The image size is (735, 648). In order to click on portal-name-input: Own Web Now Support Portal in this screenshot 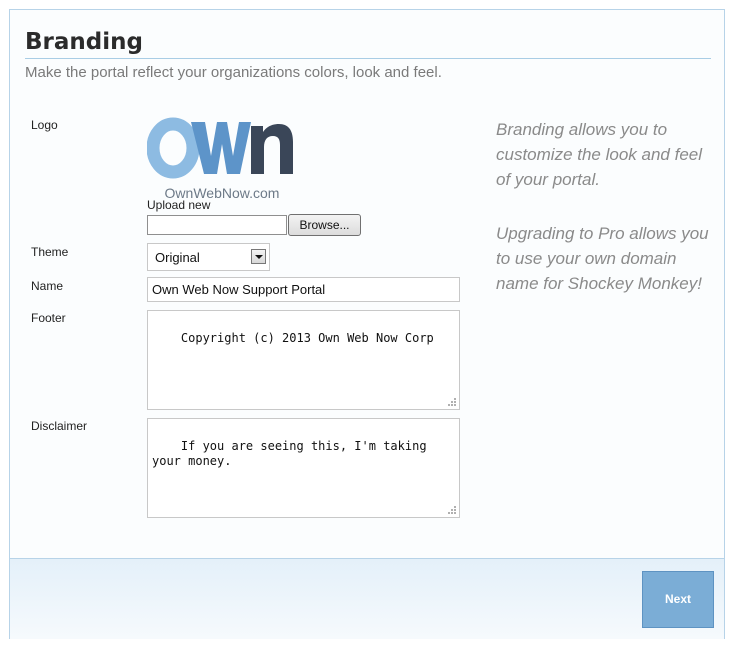, I will do `click(303, 289)`.